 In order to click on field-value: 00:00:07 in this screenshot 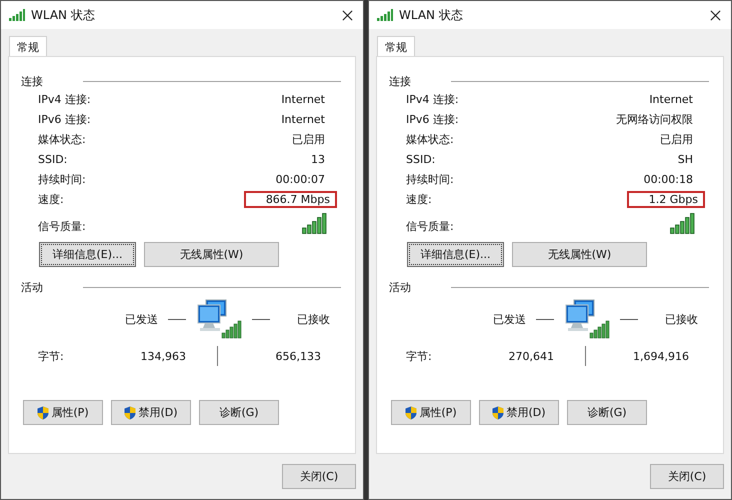, I will do `click(300, 180)`.